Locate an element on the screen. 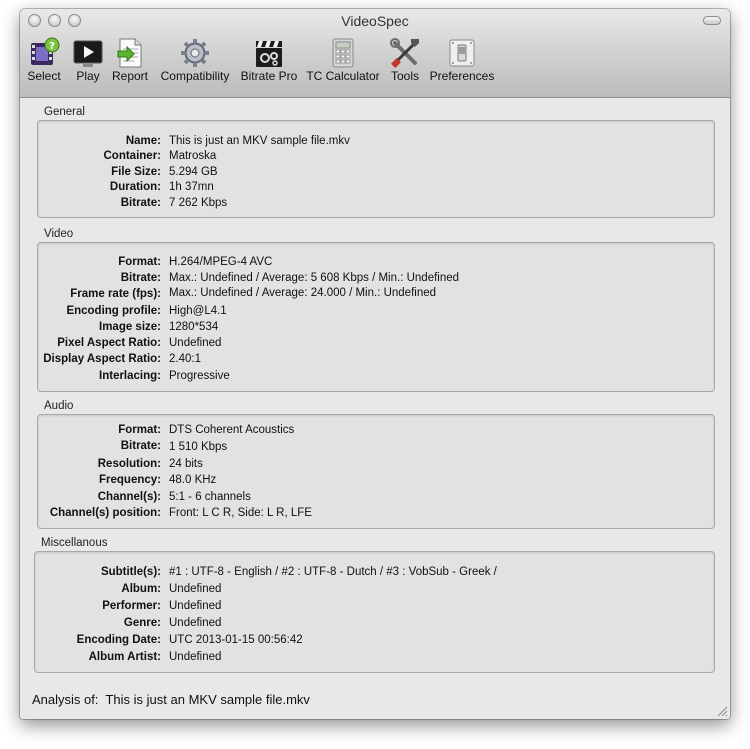  report-document-icon is located at coordinates (129, 53).